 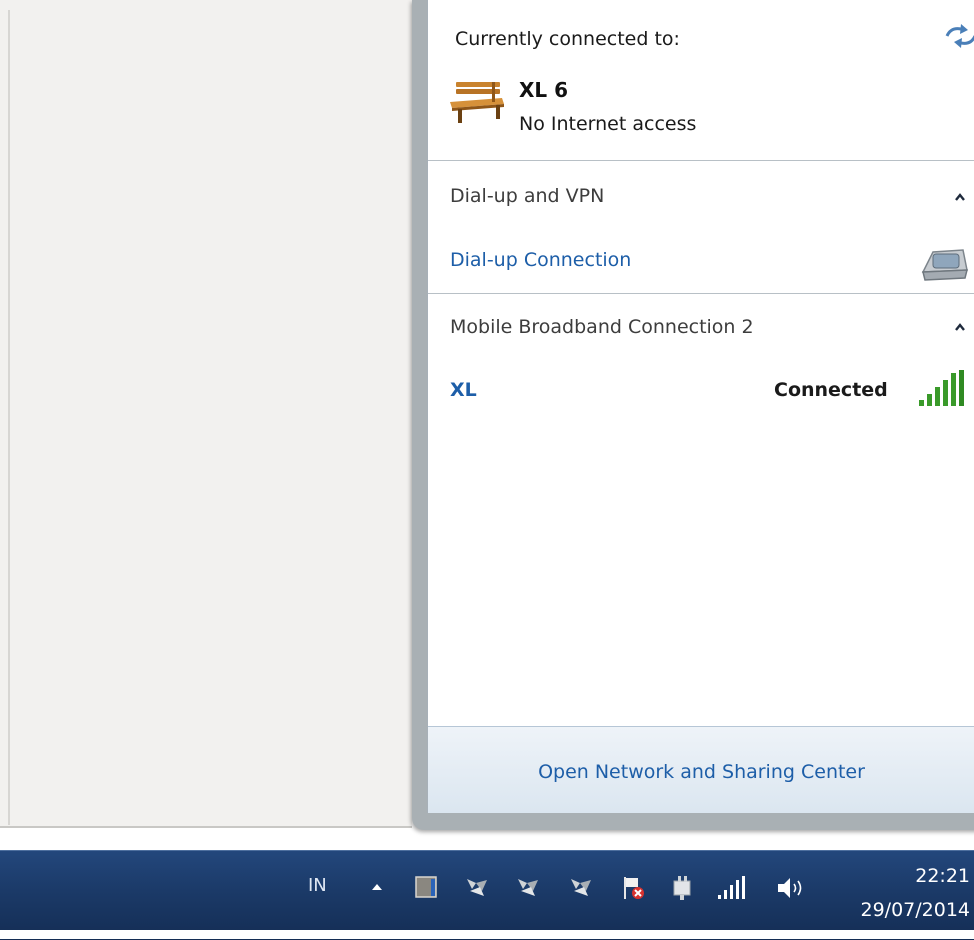 What do you see at coordinates (544, 90) in the screenshot?
I see `connected-network-name: XL 6` at bounding box center [544, 90].